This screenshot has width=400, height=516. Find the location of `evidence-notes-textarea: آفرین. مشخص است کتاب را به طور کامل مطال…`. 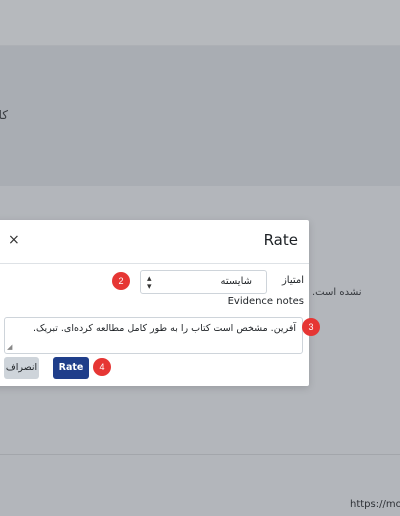

evidence-notes-textarea: آفرین. مشخص است کتاب را به طور کامل مطال… is located at coordinates (153, 335).